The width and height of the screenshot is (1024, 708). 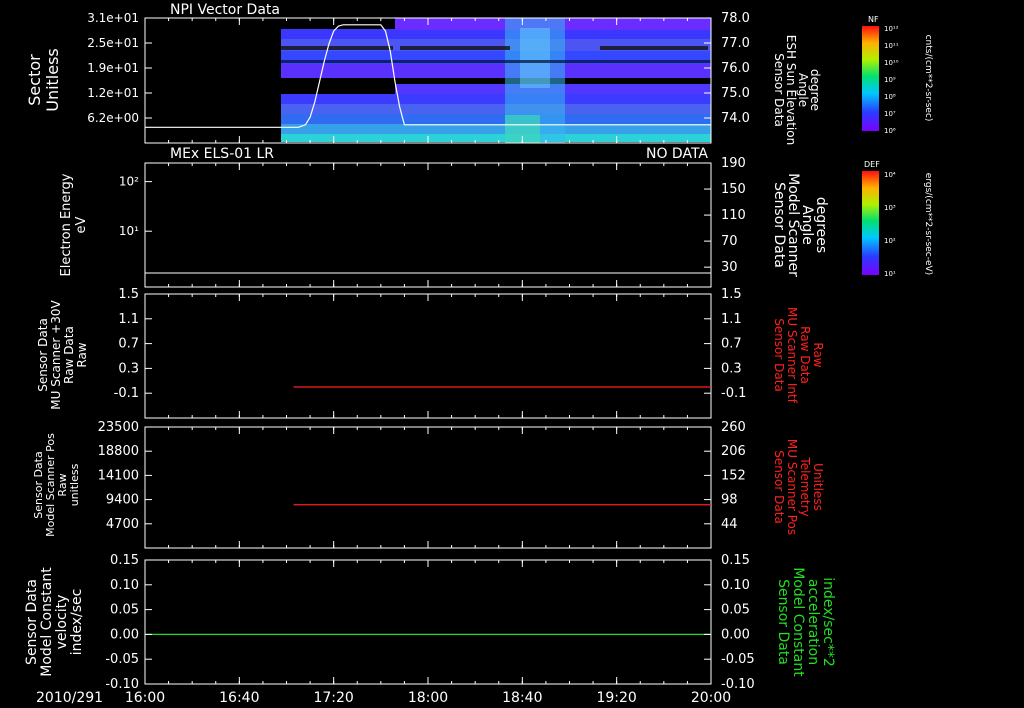 What do you see at coordinates (731, 344) in the screenshot?
I see `y2tick-label: 0.7` at bounding box center [731, 344].